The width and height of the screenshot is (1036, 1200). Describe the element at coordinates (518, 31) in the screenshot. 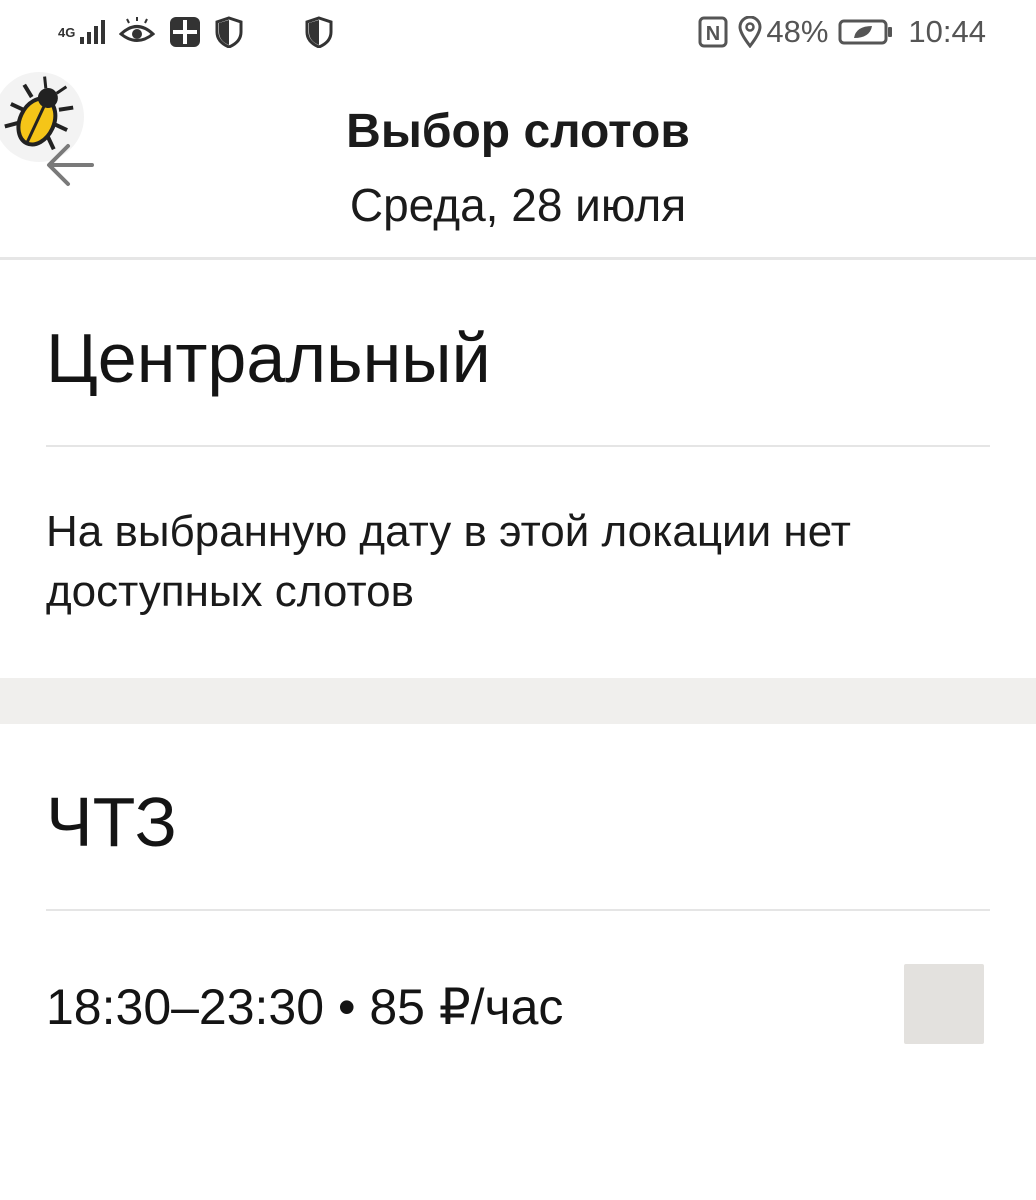

I see `status-bar: 4G N 48% 10:44` at that location.